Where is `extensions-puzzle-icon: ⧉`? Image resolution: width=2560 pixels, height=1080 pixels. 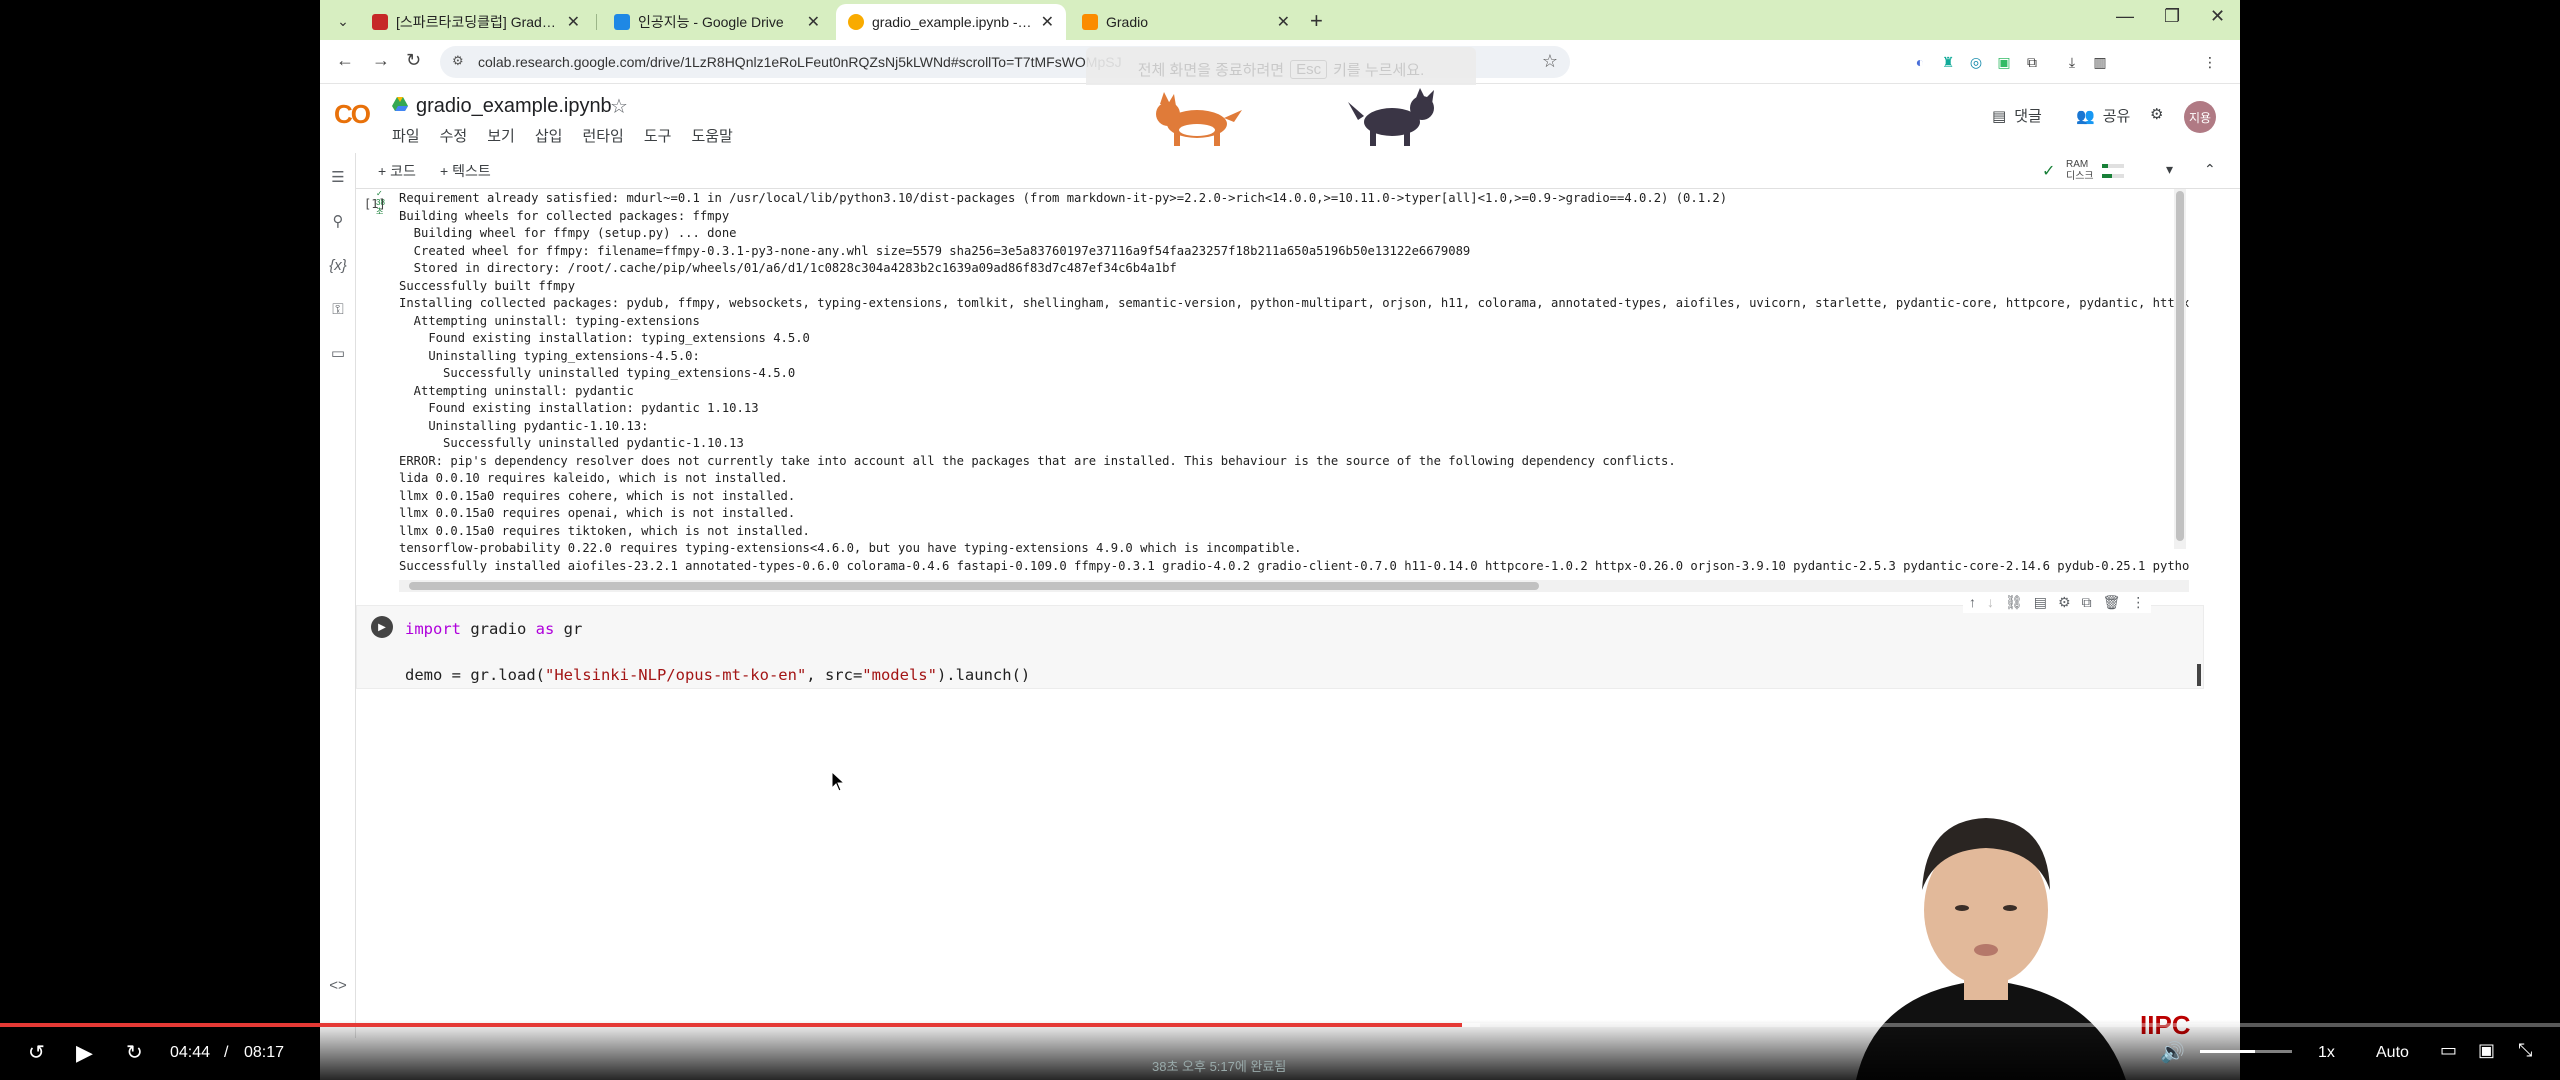 extensions-puzzle-icon: ⧉ is located at coordinates (2032, 62).